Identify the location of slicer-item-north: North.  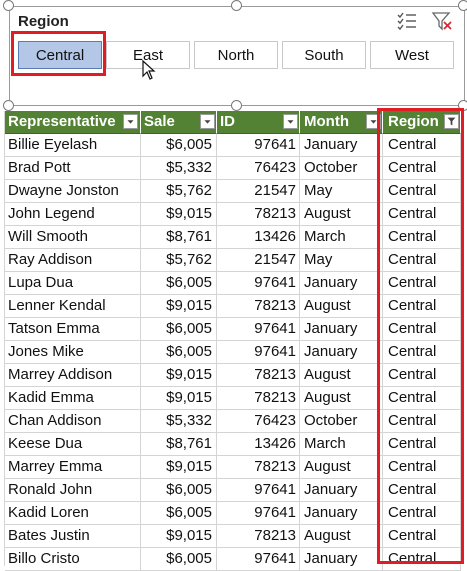
(236, 55).